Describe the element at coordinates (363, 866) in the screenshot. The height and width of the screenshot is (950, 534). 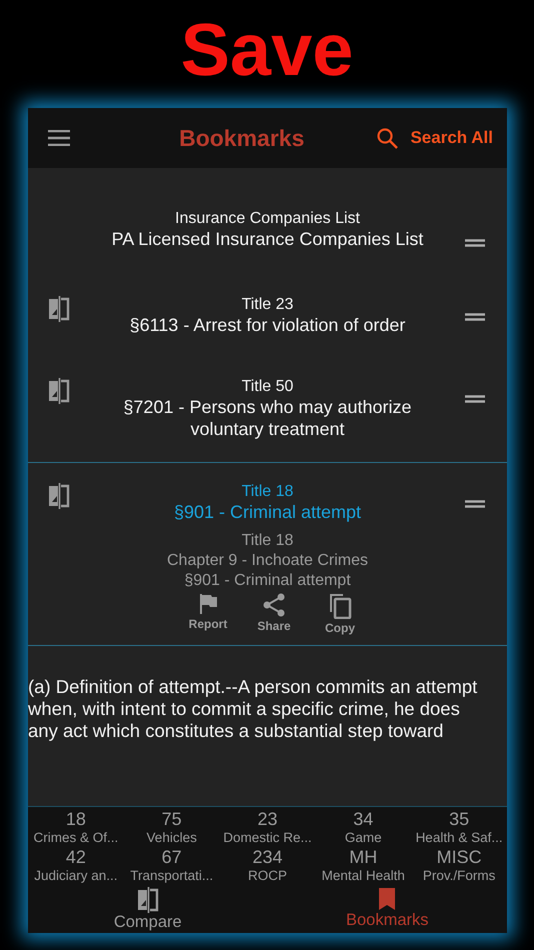
I see `category-shortcut: MH Mental Health` at that location.